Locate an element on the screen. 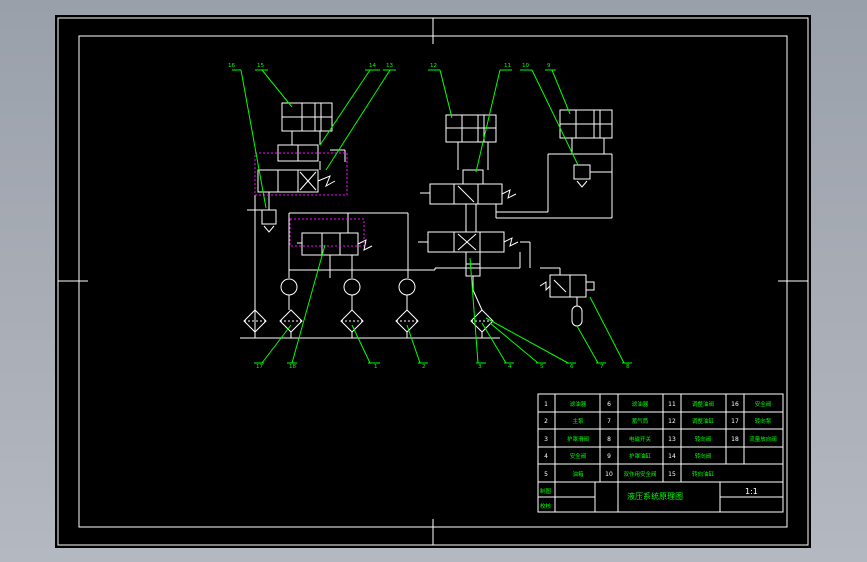 This screenshot has width=867, height=562. part-name: 转向泵 is located at coordinates (763, 421).